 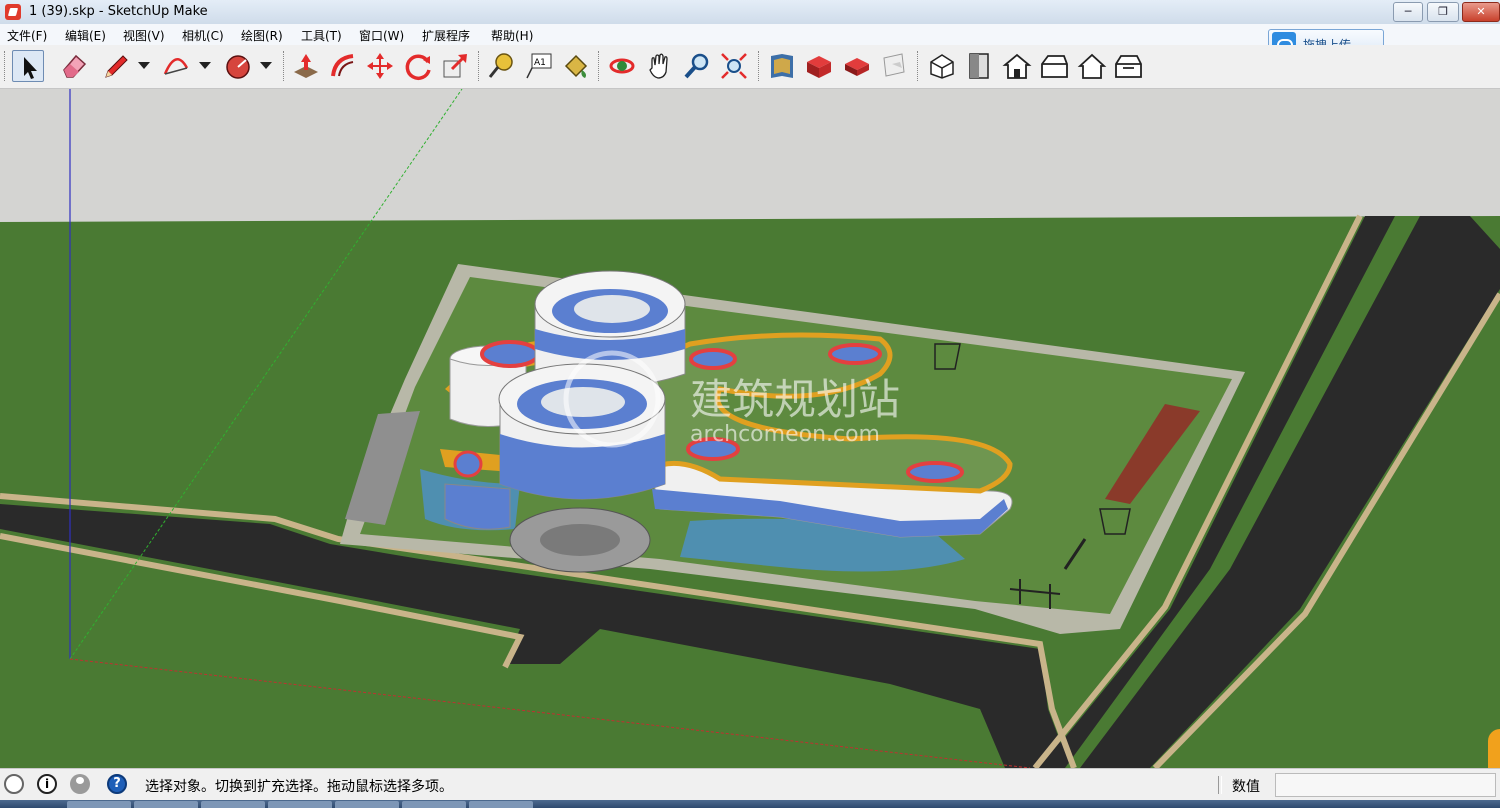 I want to click on orbit-tool-button, so click(x=622, y=66).